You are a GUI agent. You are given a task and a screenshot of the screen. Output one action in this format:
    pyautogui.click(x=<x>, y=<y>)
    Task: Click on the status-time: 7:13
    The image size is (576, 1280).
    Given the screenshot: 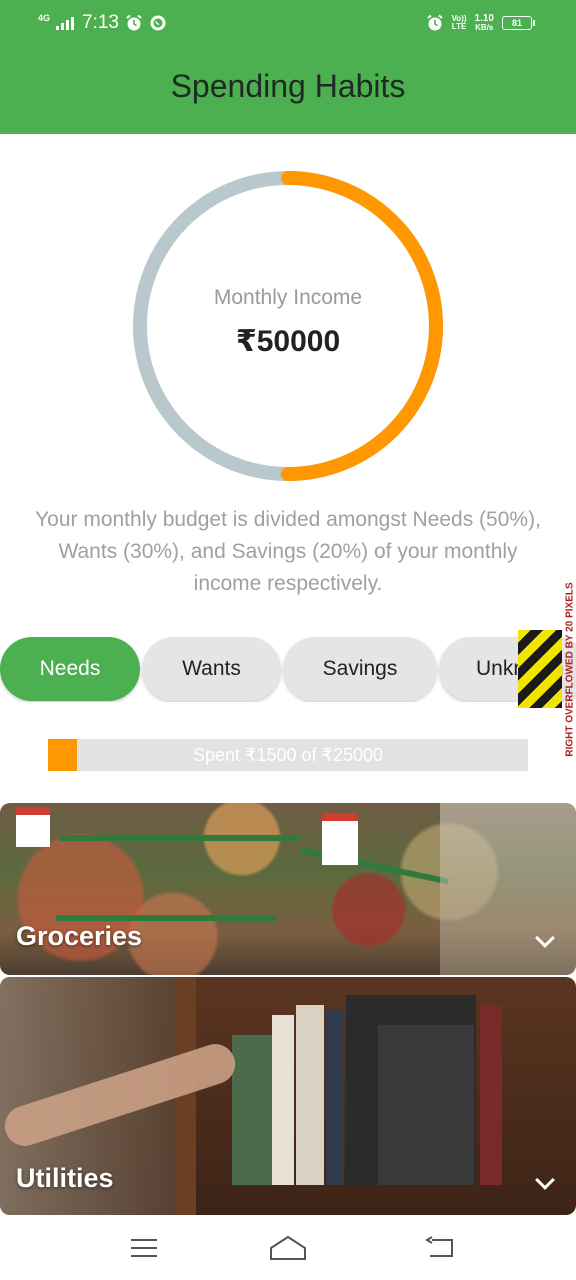 What is the action you would take?
    pyautogui.click(x=100, y=22)
    